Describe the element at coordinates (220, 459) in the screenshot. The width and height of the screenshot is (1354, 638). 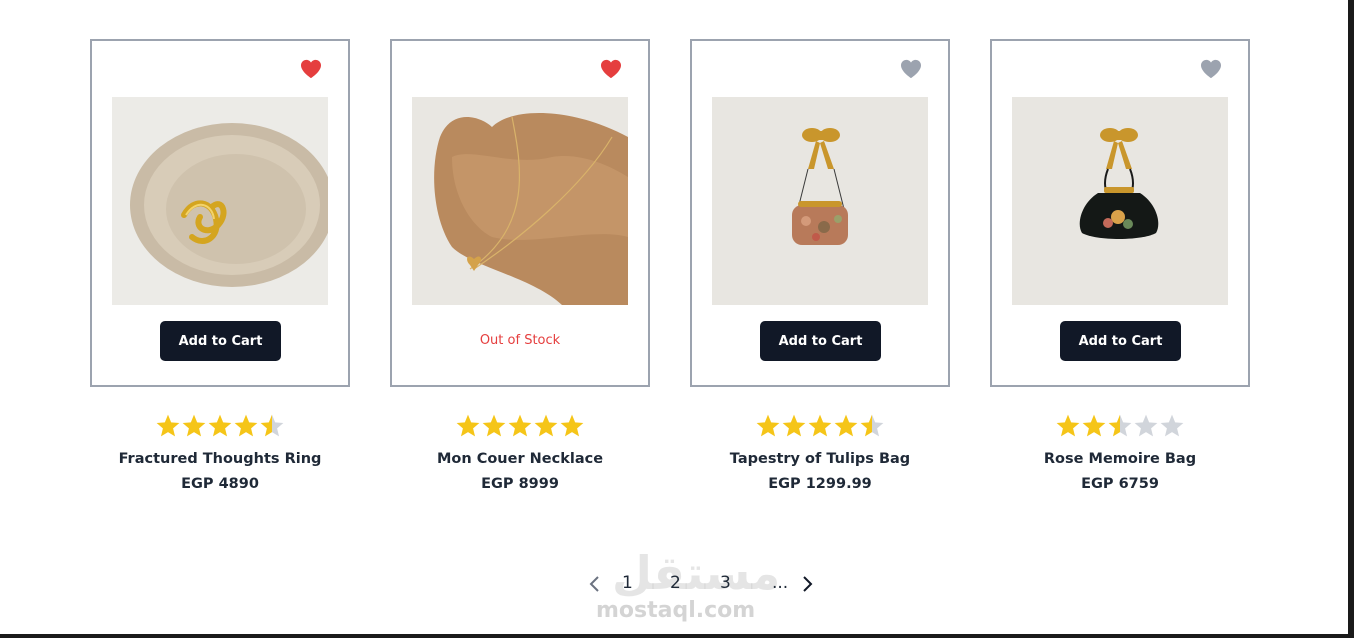
I see `product-name: Fractured Thoughts Ring` at that location.